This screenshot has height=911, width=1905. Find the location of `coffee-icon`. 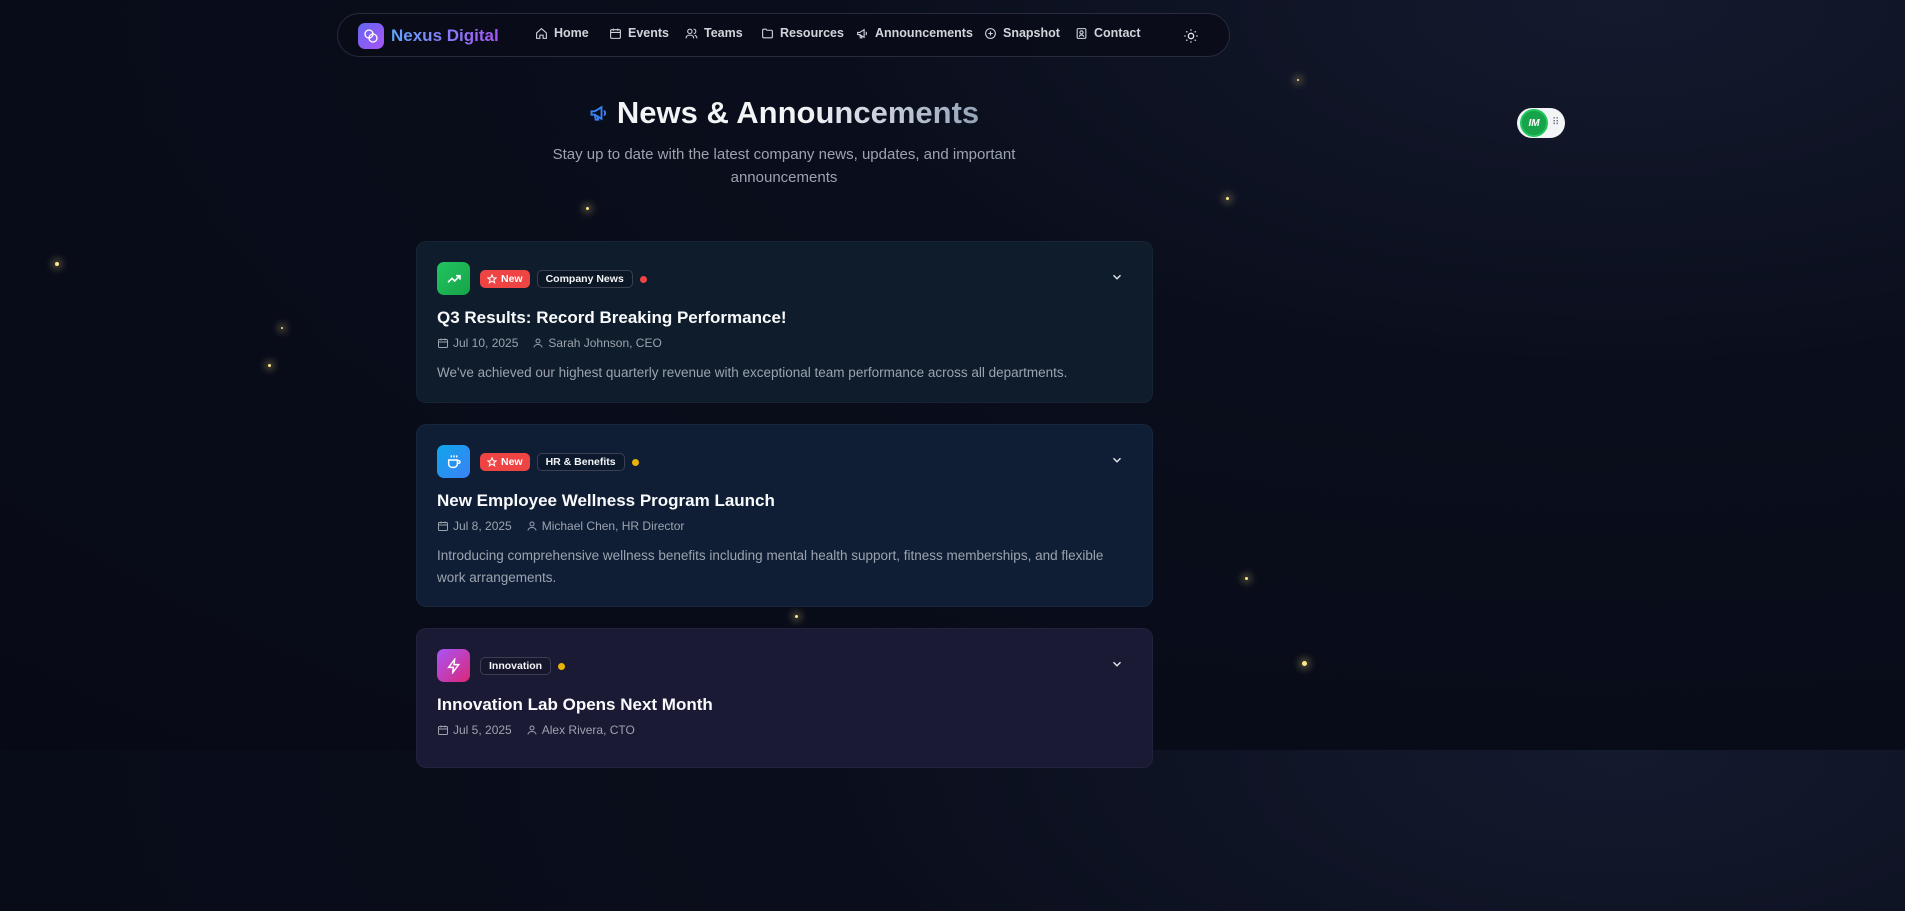

coffee-icon is located at coordinates (454, 461).